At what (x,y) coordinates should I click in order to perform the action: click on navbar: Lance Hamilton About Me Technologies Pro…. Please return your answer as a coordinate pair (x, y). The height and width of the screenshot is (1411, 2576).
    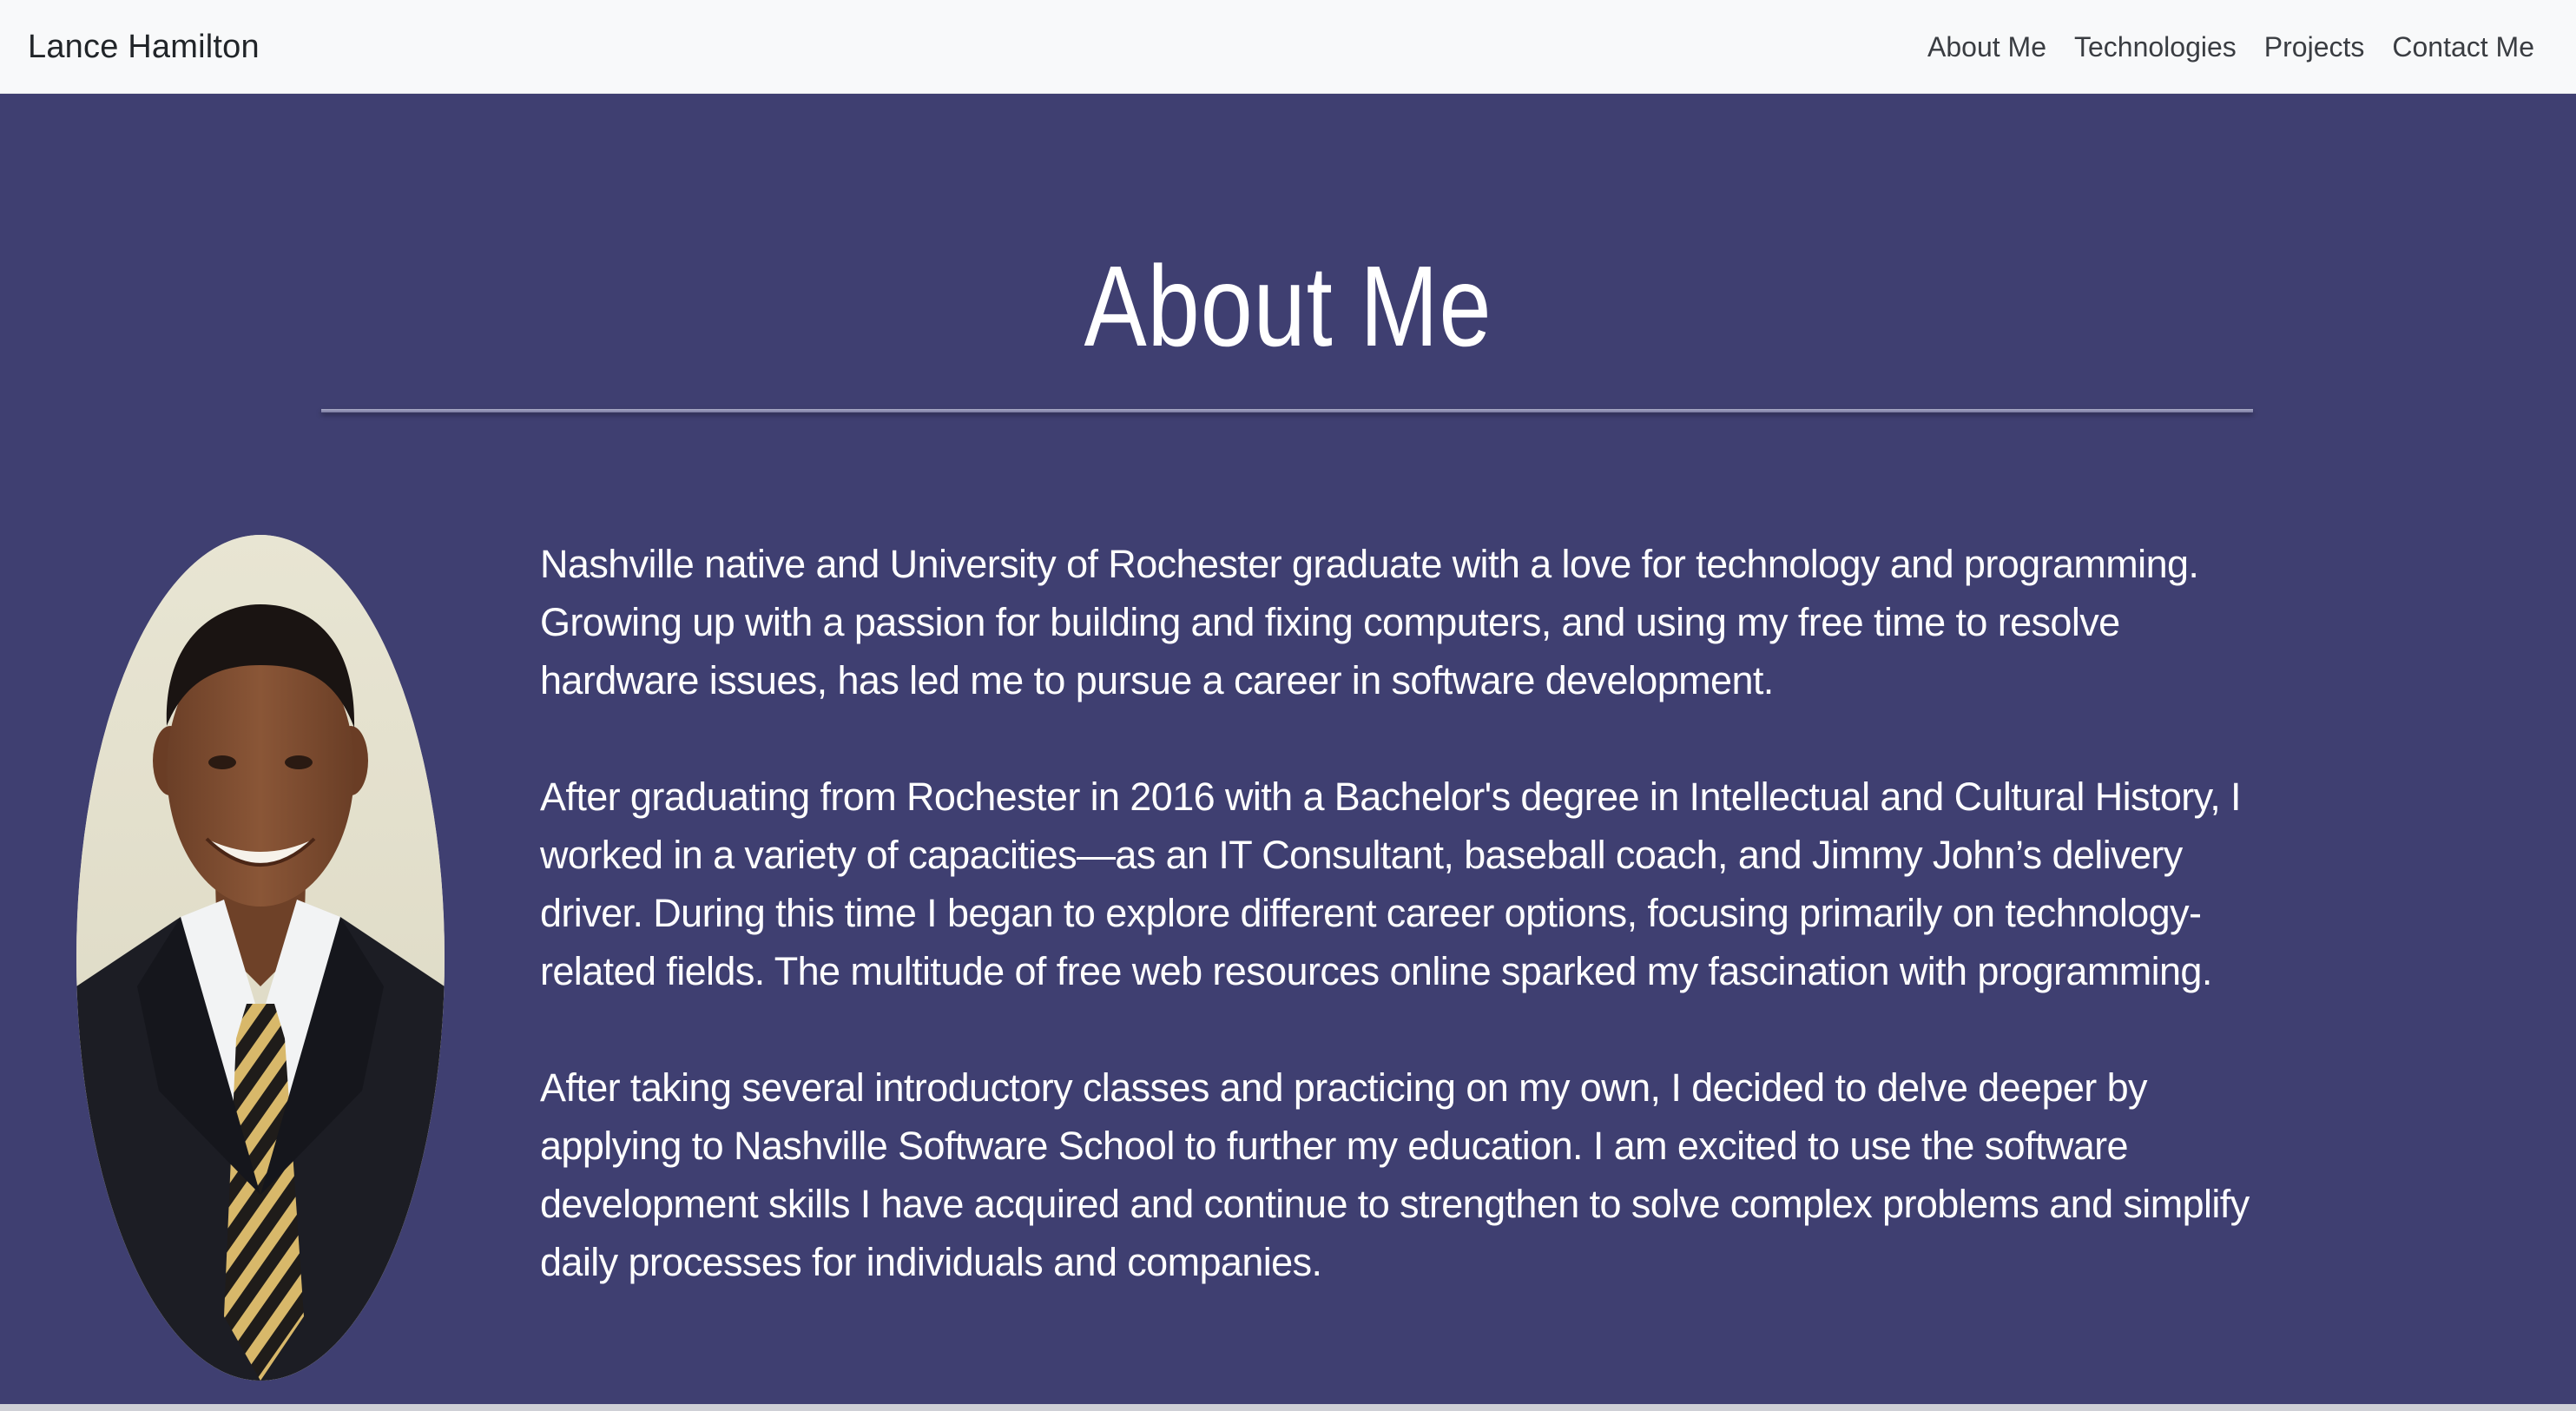
    Looking at the image, I should click on (1288, 47).